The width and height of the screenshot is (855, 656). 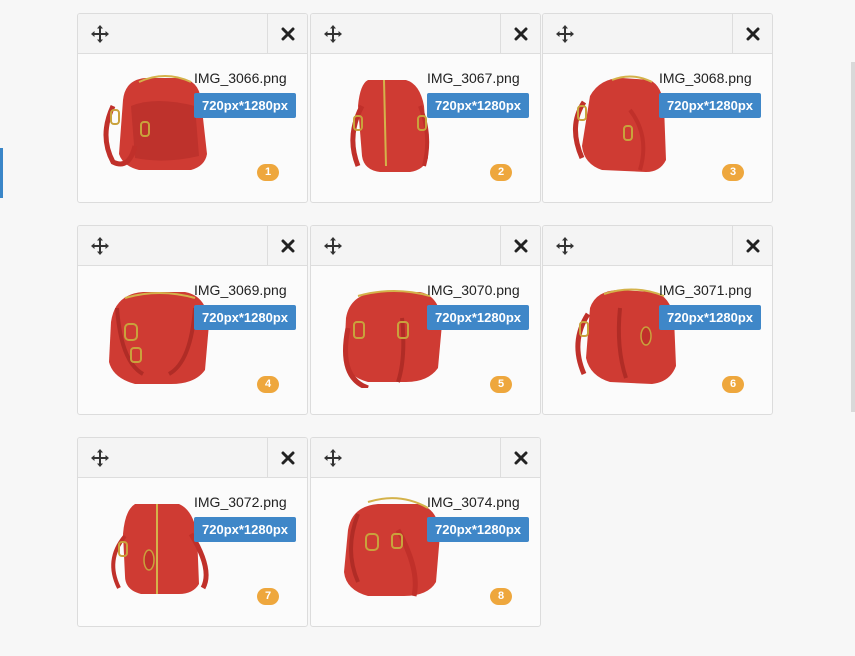 What do you see at coordinates (425, 532) in the screenshot?
I see `image-card: IMG_3074.png 720px*1280px 8` at bounding box center [425, 532].